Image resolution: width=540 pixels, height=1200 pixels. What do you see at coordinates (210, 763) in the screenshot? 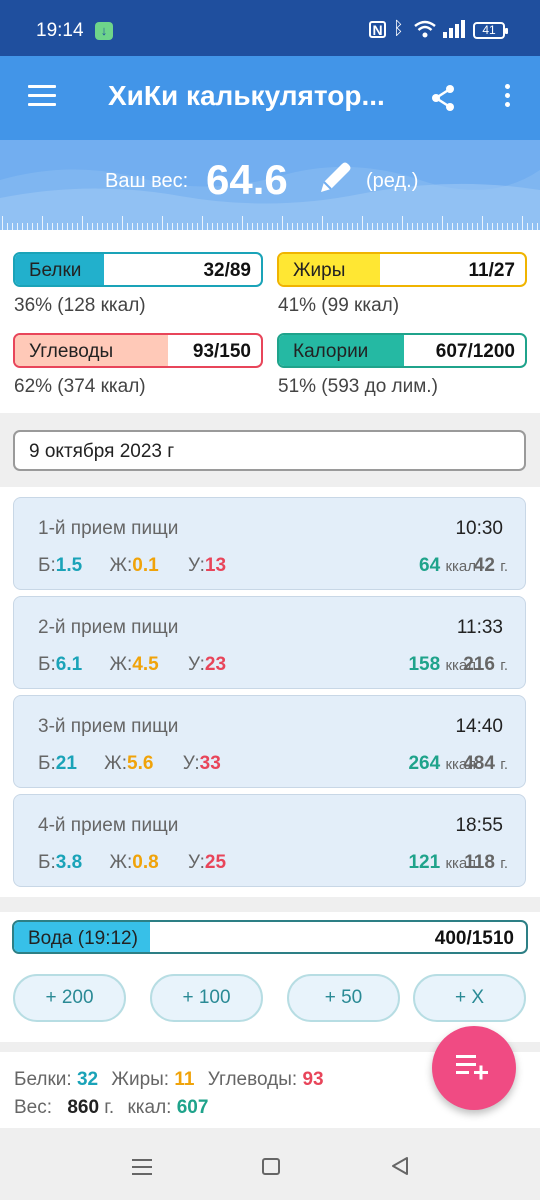
I see `meal-carbs: 33` at bounding box center [210, 763].